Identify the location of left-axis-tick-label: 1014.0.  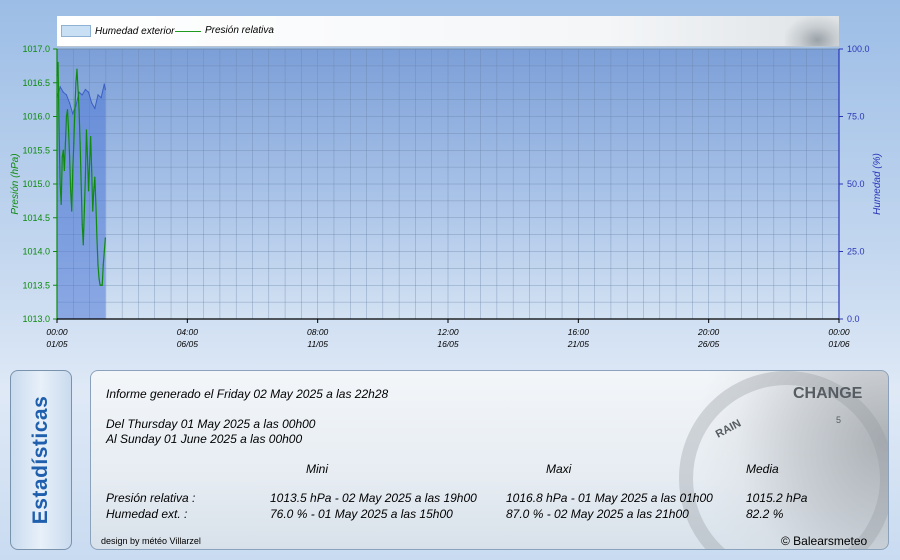
(36, 252).